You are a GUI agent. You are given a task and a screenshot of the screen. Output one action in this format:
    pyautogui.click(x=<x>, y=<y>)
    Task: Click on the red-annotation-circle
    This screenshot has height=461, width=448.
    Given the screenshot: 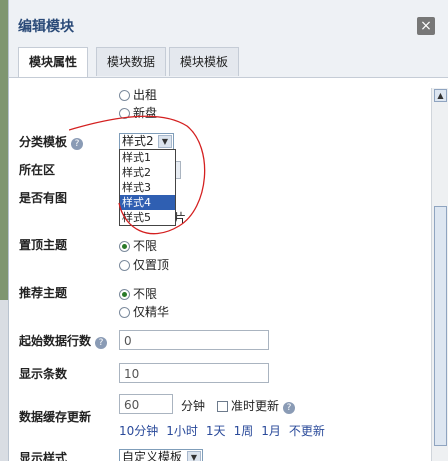 What is the action you would take?
    pyautogui.click(x=137, y=175)
    